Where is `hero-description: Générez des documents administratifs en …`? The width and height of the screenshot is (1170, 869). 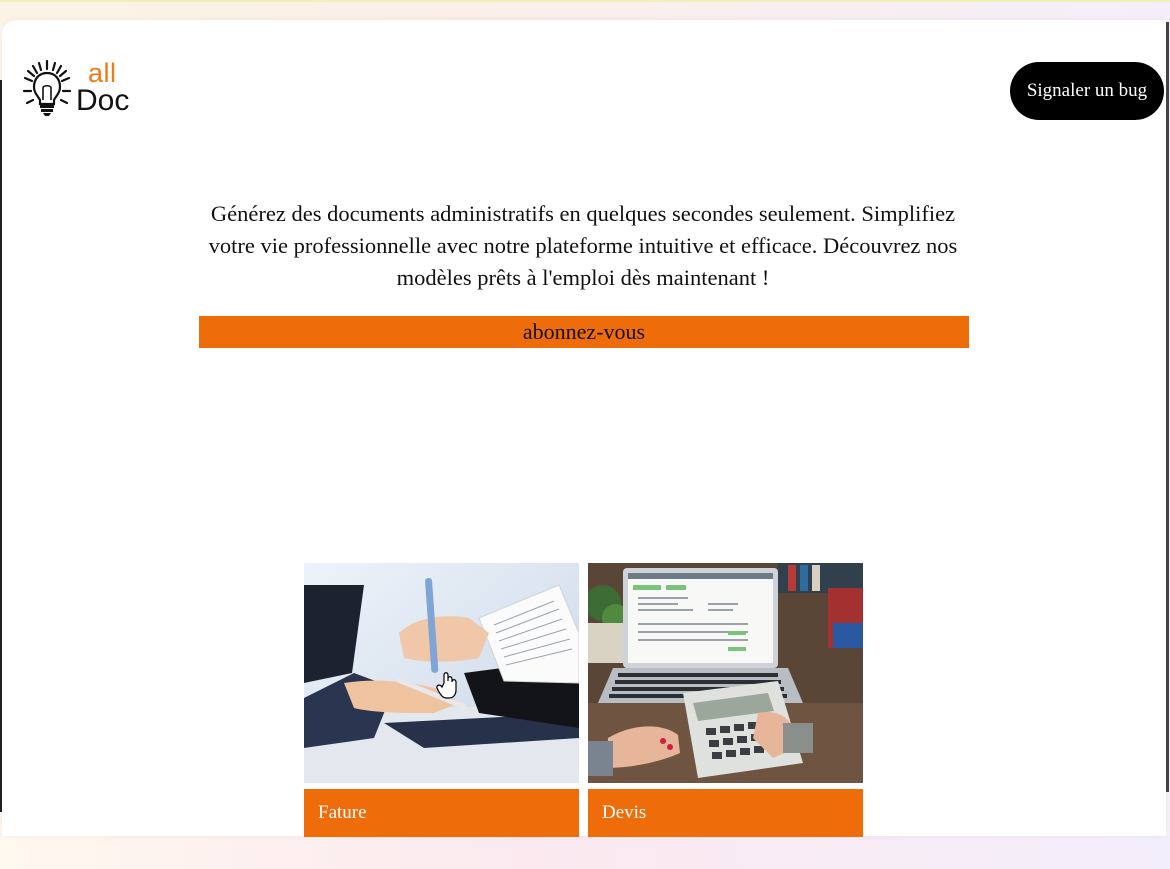 hero-description: Générez des documents administratifs en … is located at coordinates (583, 245).